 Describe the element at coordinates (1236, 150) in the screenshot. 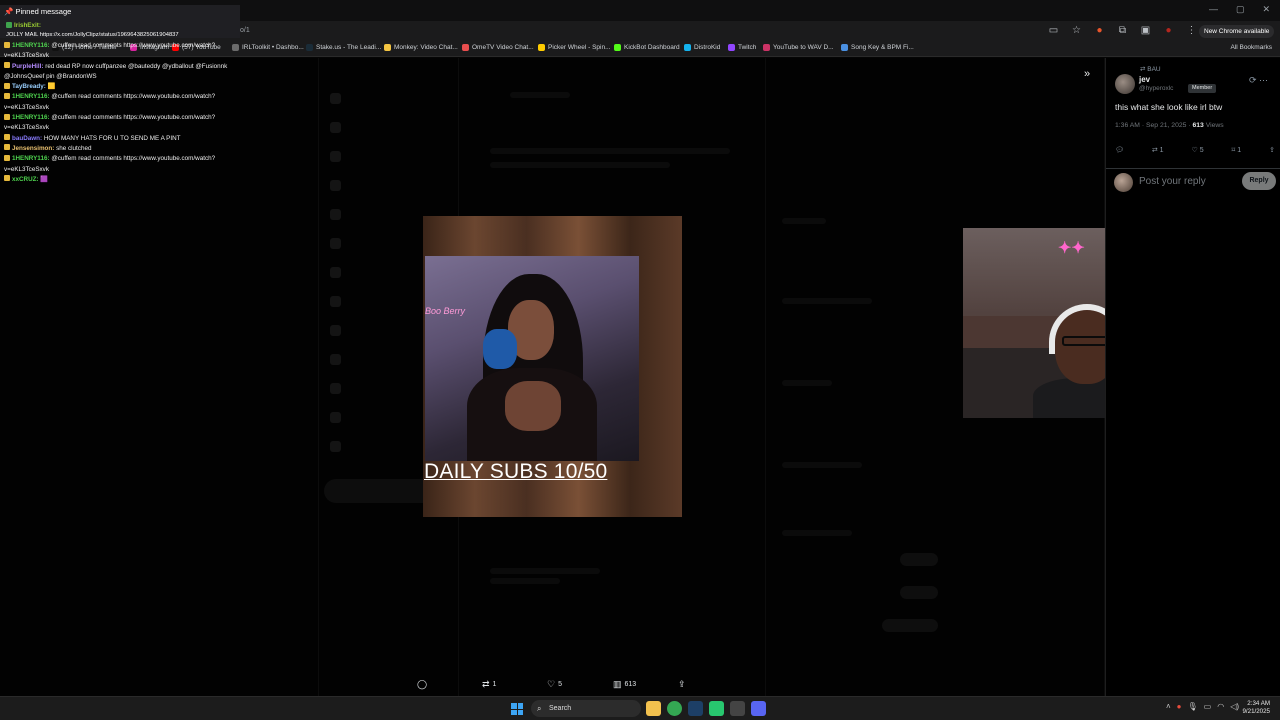

I see `bookmark-button: ⌑ 1` at that location.